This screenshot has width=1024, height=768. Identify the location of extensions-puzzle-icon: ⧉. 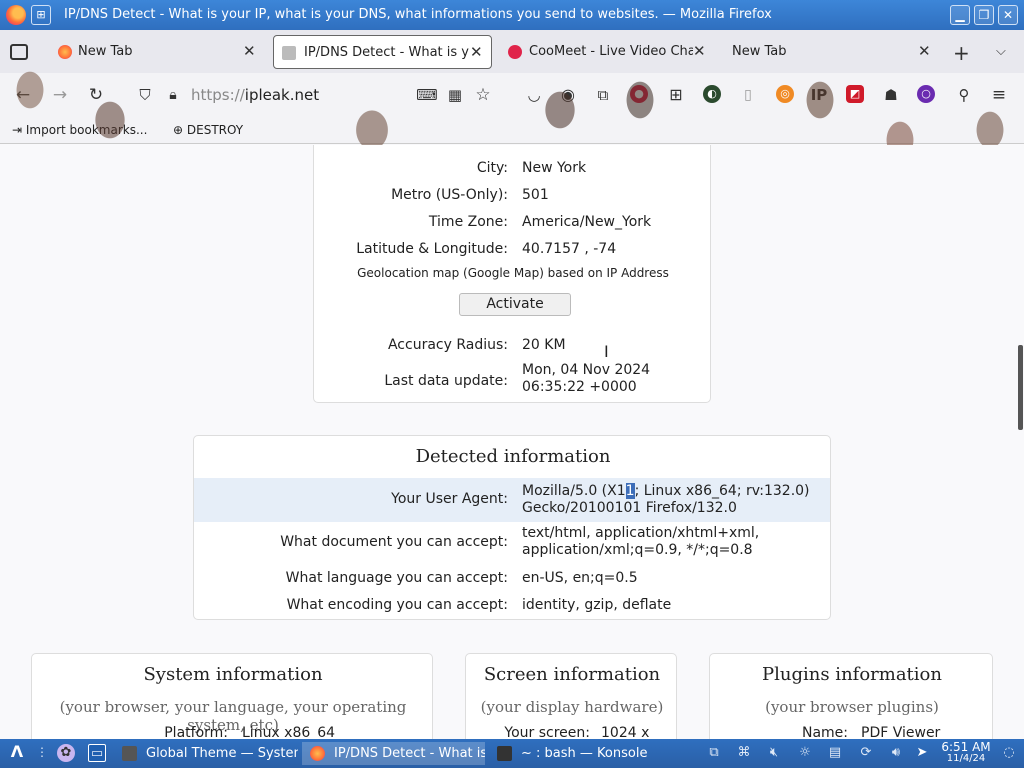
(603, 95).